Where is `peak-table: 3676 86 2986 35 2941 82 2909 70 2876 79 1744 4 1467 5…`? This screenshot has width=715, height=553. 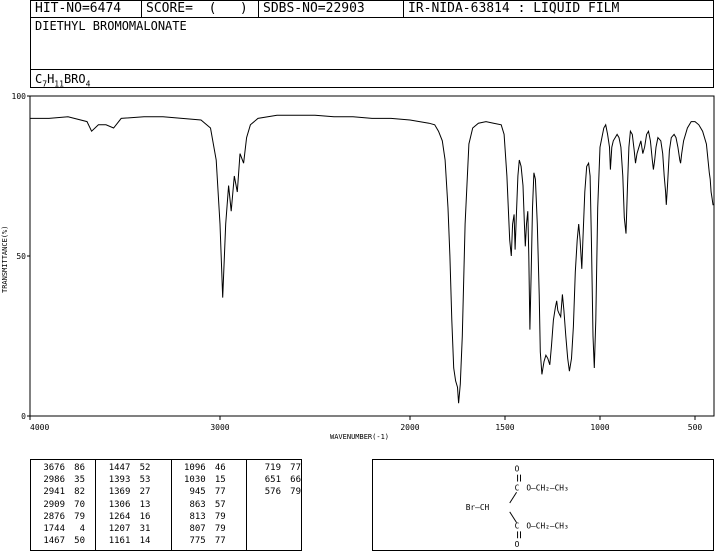 peak-table: 3676 86 2986 35 2941 82 2909 70 2876 79 1744 4 1467 5… is located at coordinates (166, 505).